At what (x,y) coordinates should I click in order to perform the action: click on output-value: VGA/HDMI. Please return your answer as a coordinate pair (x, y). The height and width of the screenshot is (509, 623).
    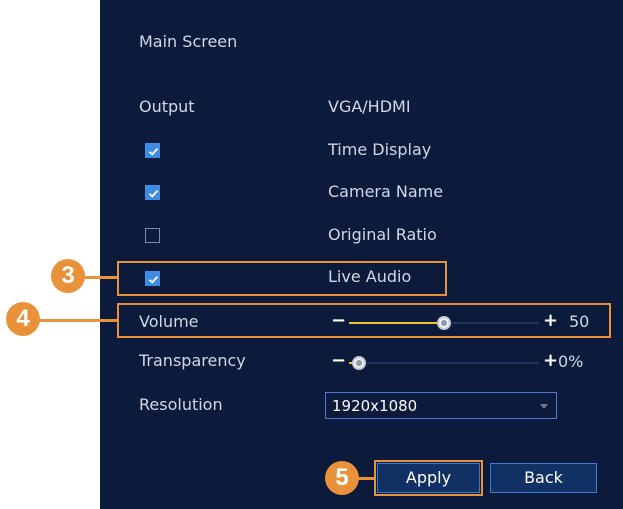
    Looking at the image, I should click on (369, 106).